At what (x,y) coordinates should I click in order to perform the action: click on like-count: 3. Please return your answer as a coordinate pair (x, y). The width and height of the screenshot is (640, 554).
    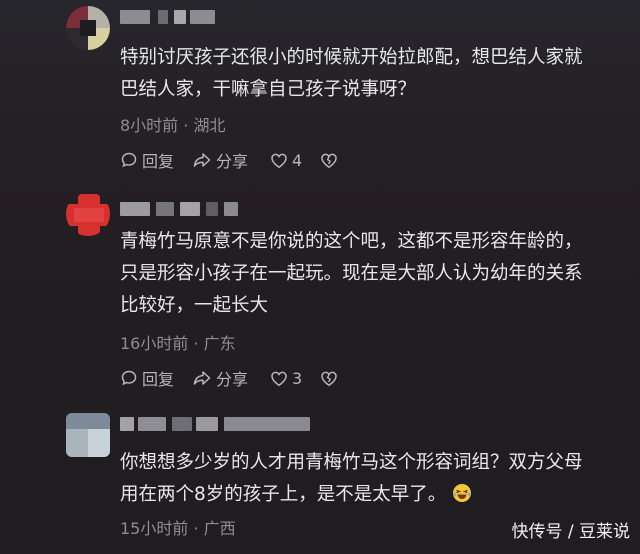
    Looking at the image, I should click on (297, 378).